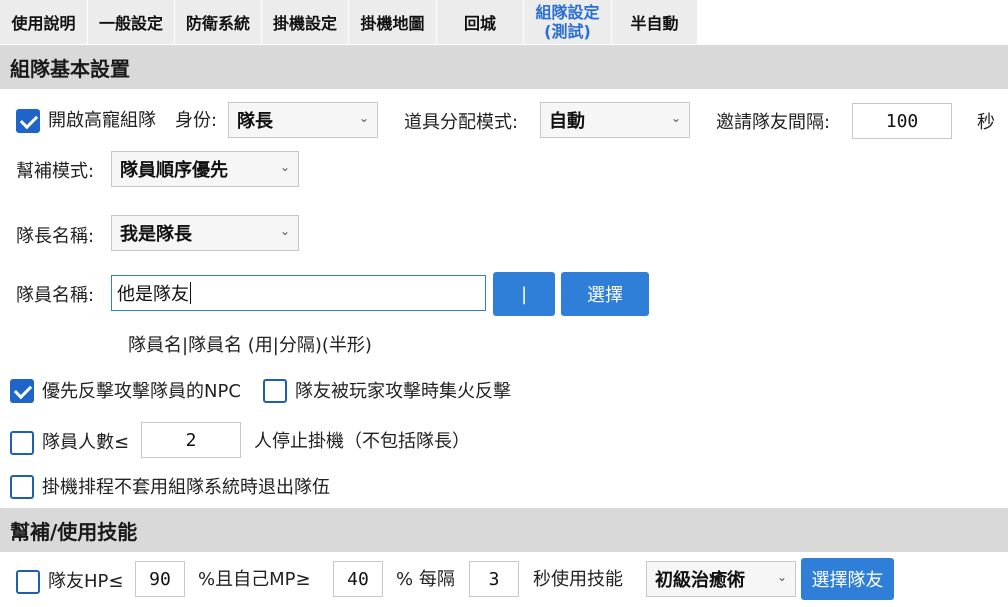 This screenshot has width=1008, height=607. I want to click on leader-name-select: 我是隊長 ⌄, so click(205, 233).